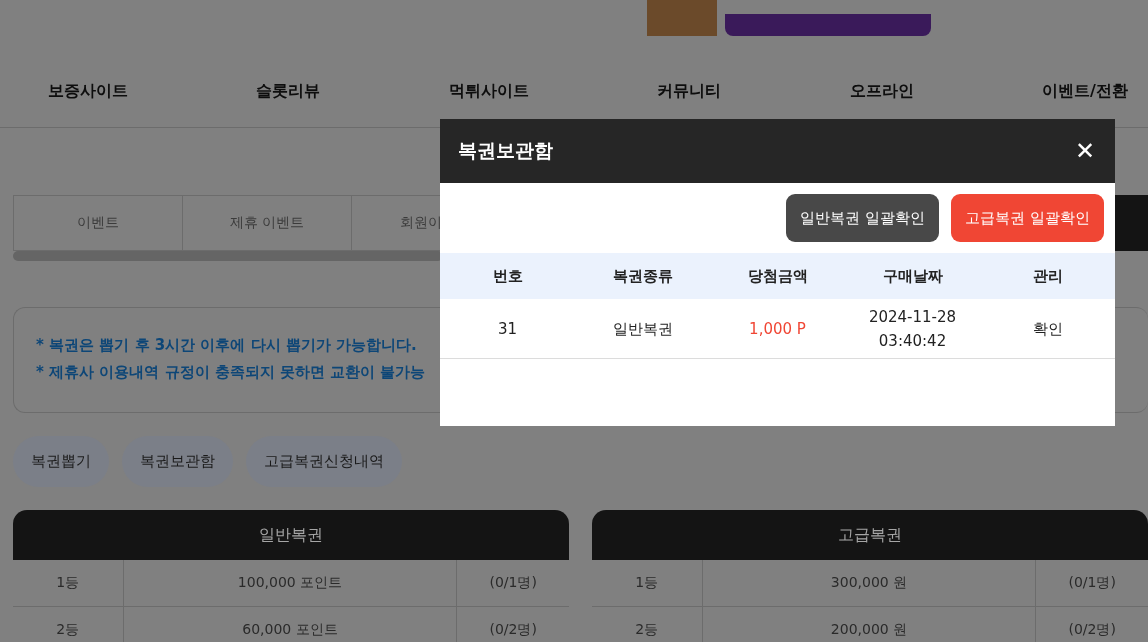 This screenshot has height=642, width=1148. I want to click on column-header: 관리, so click(1047, 276).